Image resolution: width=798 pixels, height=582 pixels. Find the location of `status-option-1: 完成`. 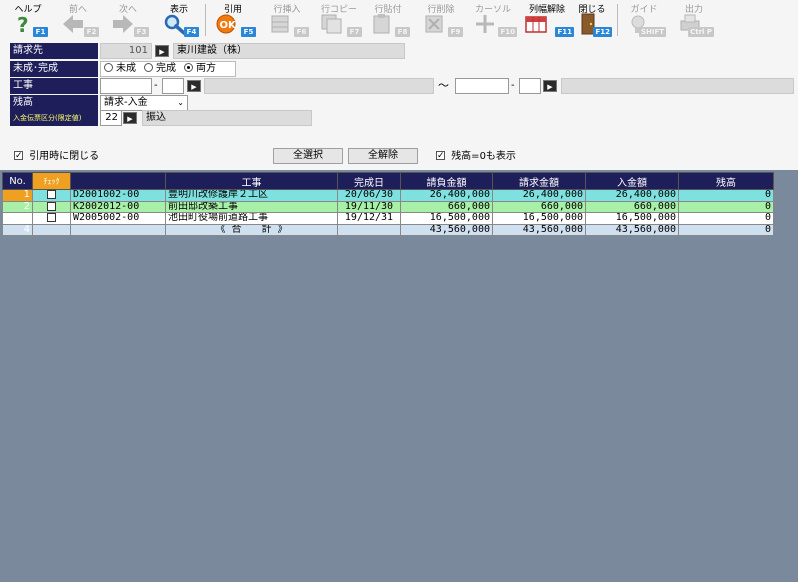

status-option-1: 完成 is located at coordinates (160, 68).